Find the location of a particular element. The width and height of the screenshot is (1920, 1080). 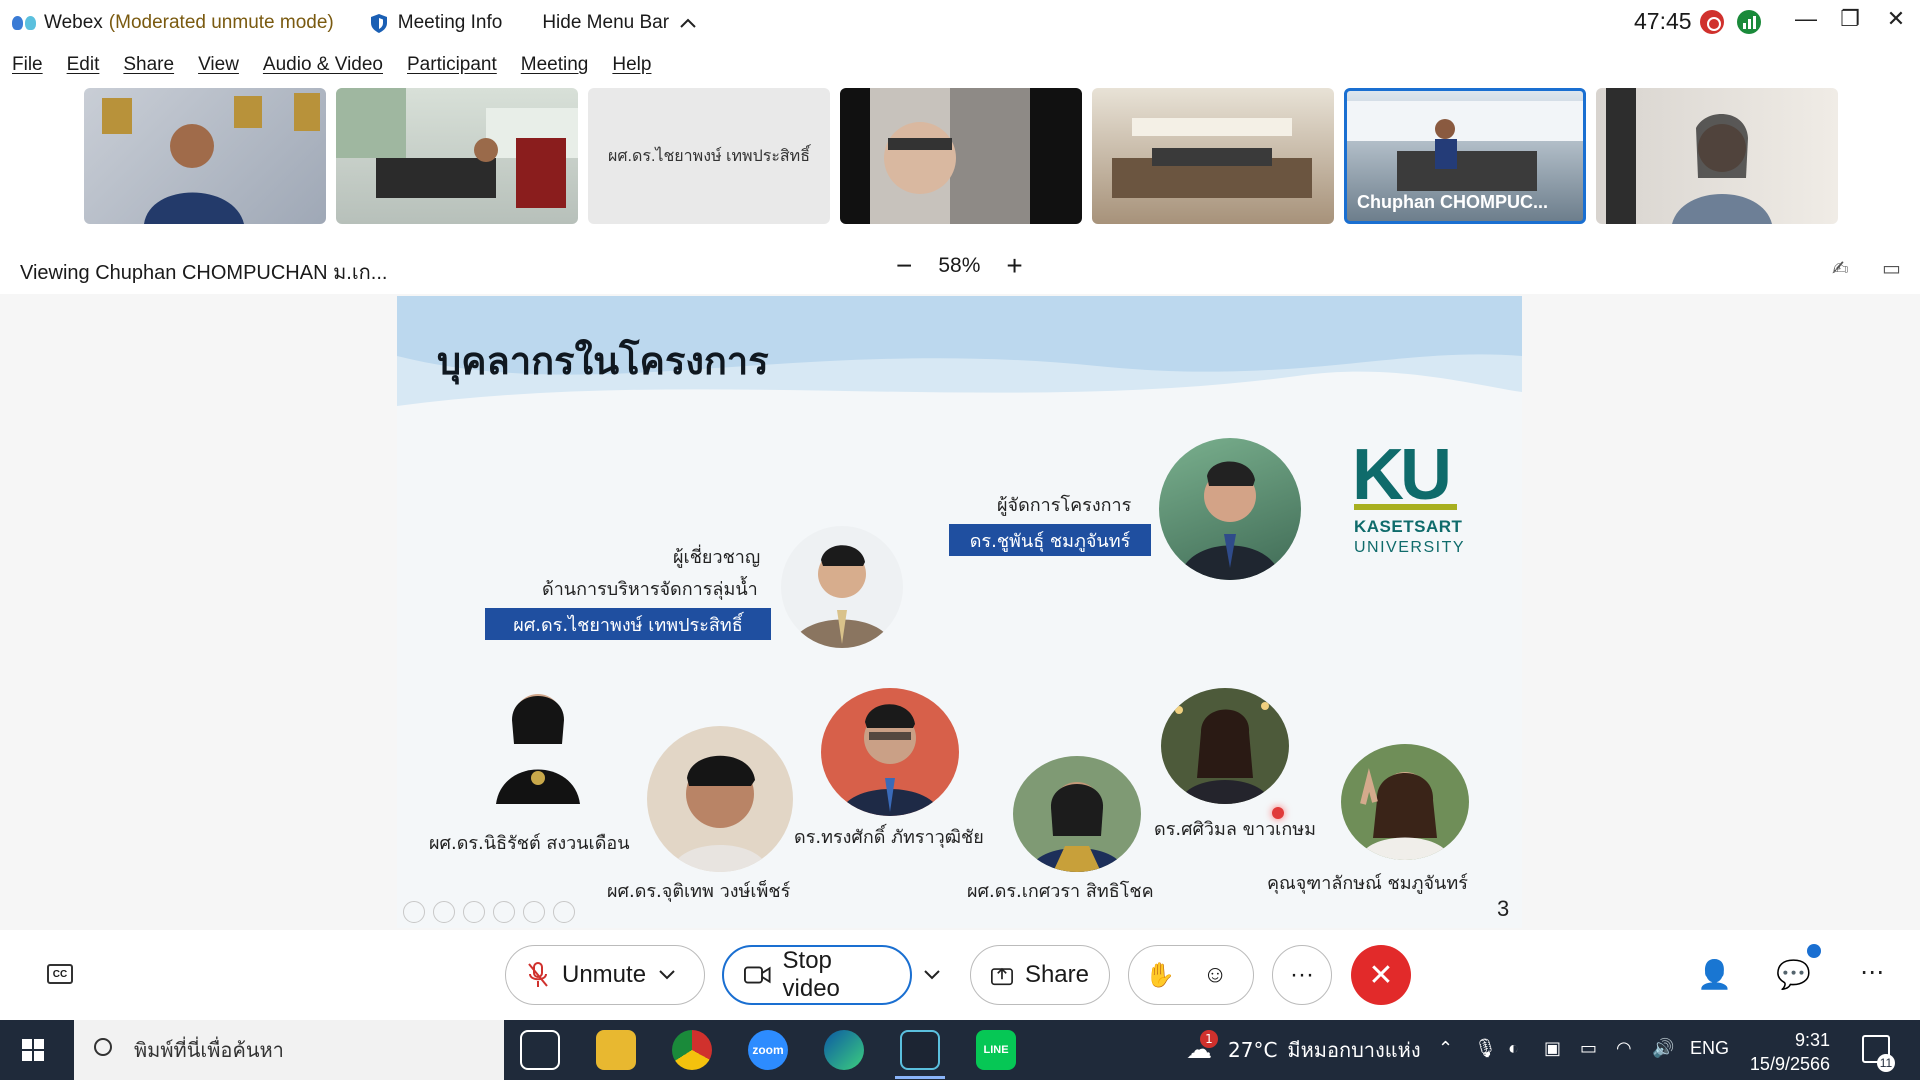

menu-help: Help is located at coordinates (631, 67).